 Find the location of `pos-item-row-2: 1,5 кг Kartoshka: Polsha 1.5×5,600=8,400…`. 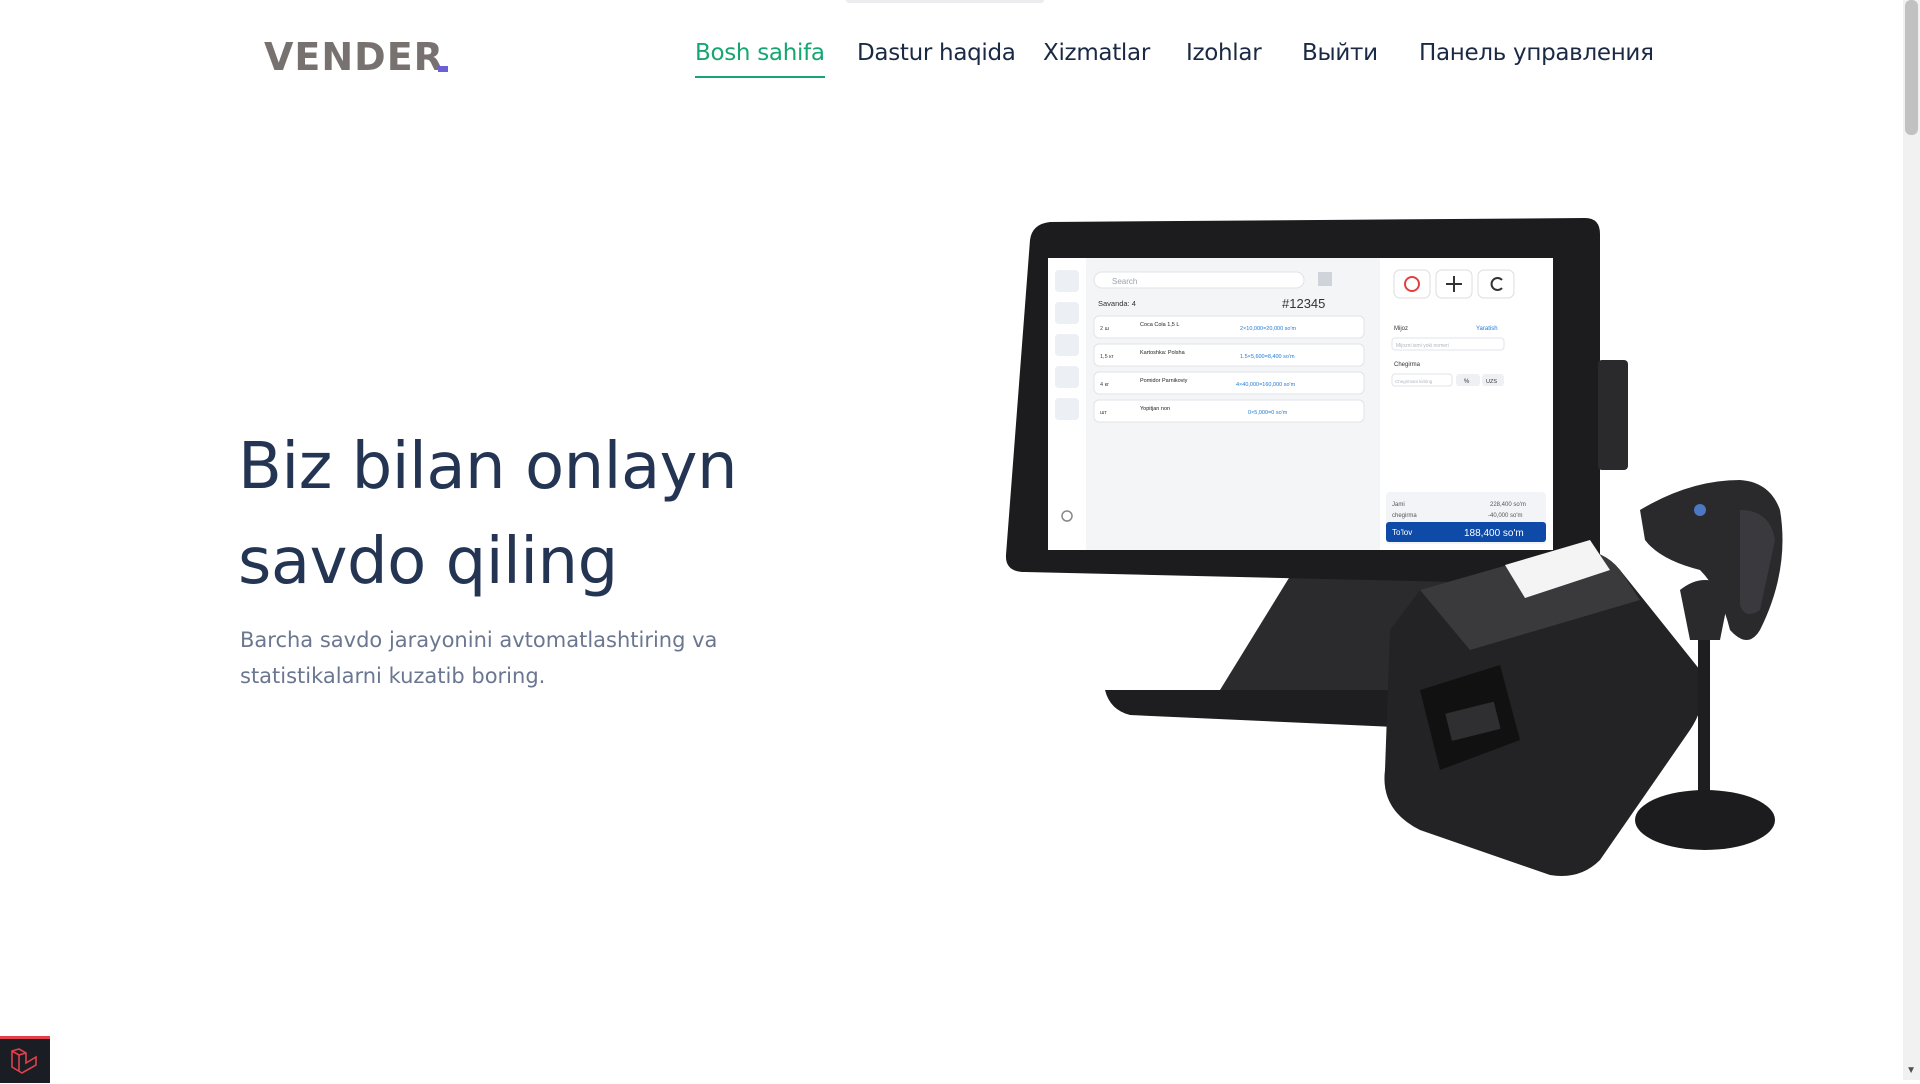

pos-item-row-2: 1,5 кг Kartoshka: Polsha 1.5×5,600=8,400… is located at coordinates (1229, 355).